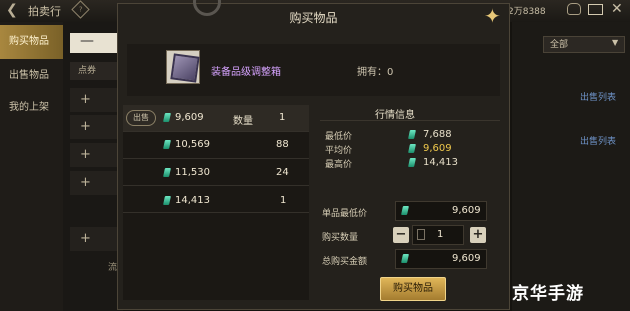  I want to click on order-price: 9,609, so click(189, 117).